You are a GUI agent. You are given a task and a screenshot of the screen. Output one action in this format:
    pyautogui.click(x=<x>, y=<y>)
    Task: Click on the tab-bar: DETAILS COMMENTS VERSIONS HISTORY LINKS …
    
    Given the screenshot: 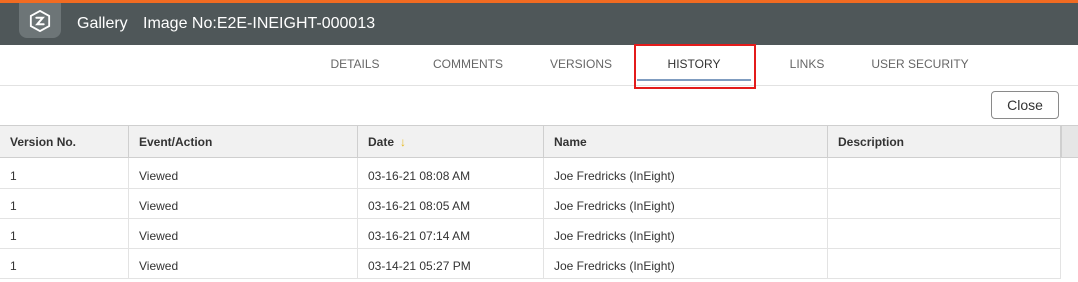 What is the action you would take?
    pyautogui.click(x=539, y=65)
    